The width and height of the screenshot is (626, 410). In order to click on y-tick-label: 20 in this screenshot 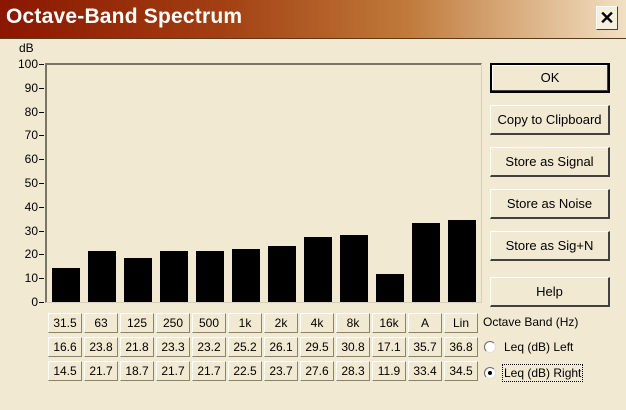, I will do `click(31, 254)`.